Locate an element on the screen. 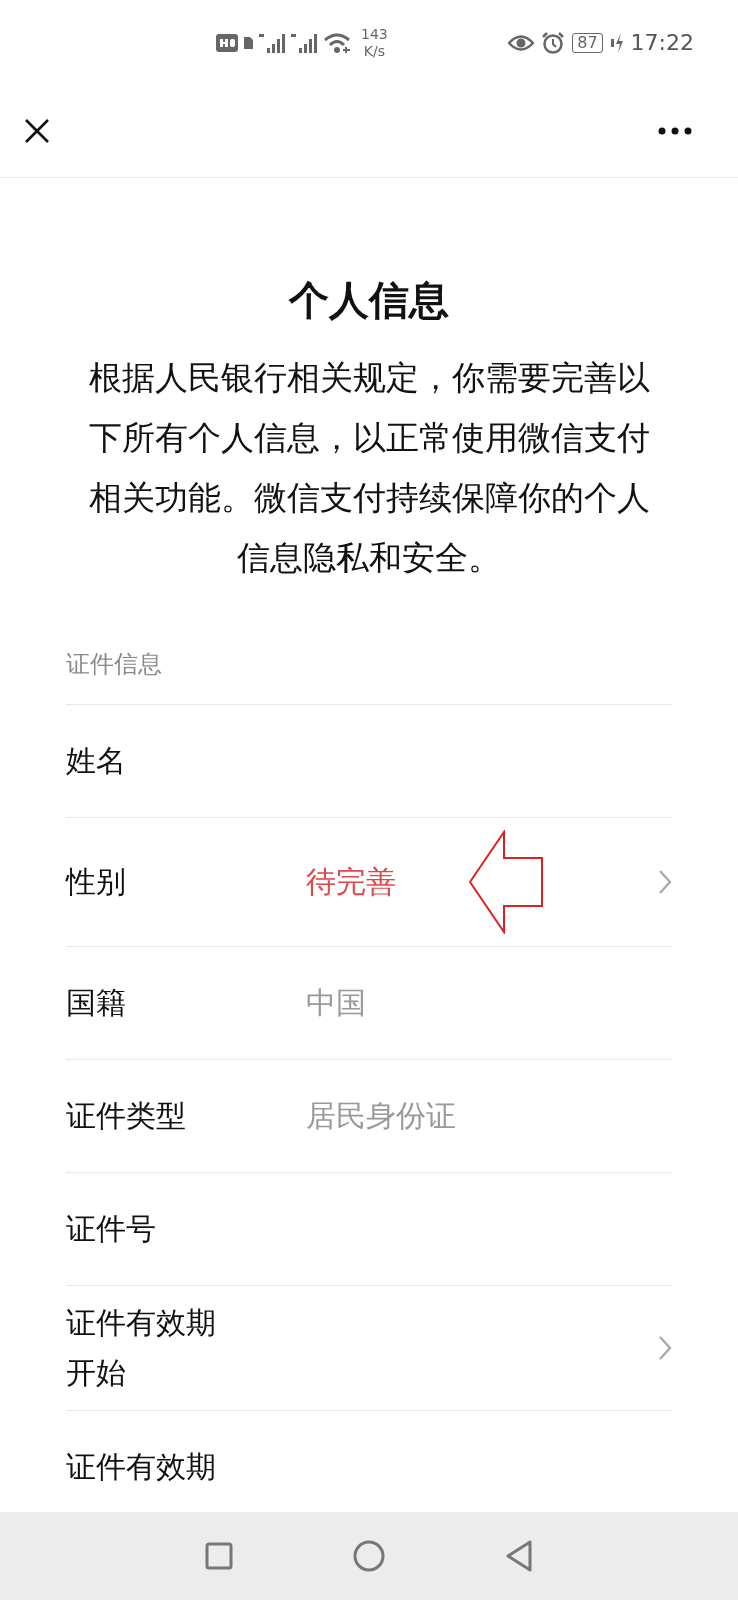  clock-time: 17:22 is located at coordinates (662, 42).